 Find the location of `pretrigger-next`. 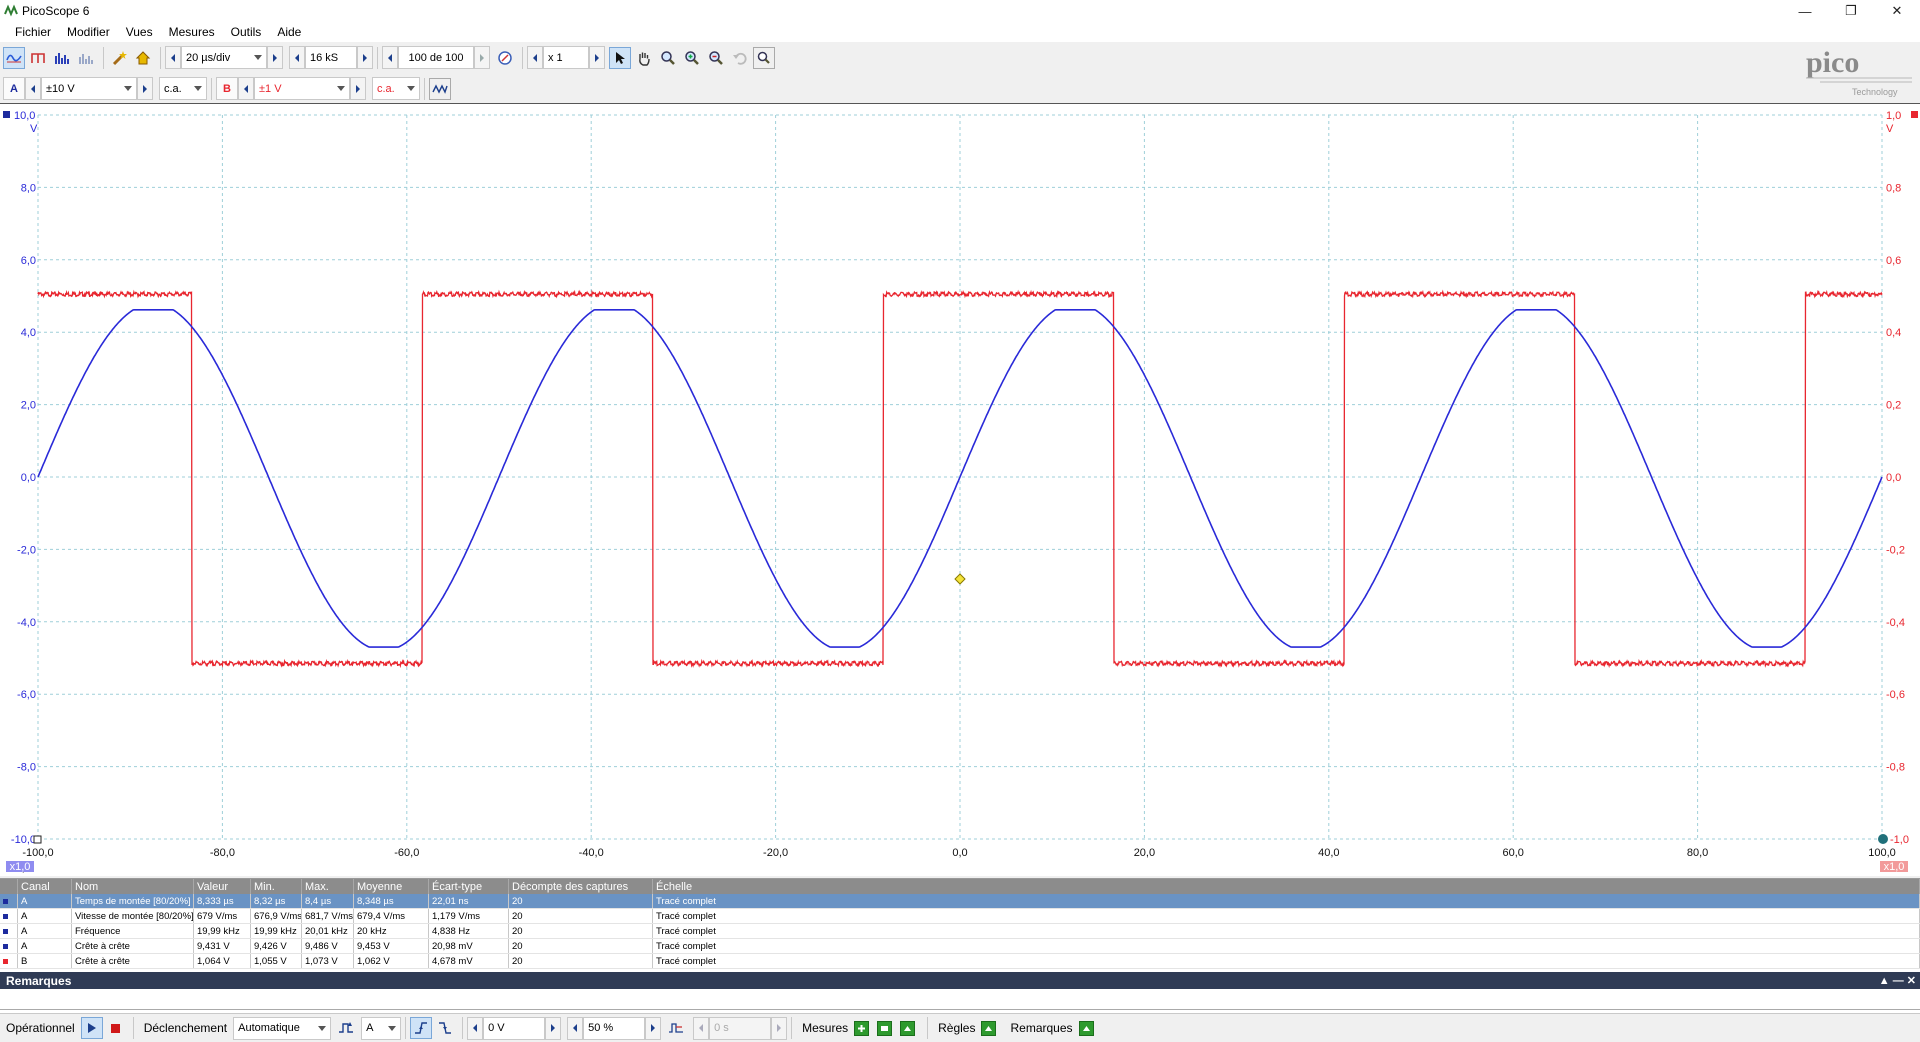

pretrigger-next is located at coordinates (653, 1028).